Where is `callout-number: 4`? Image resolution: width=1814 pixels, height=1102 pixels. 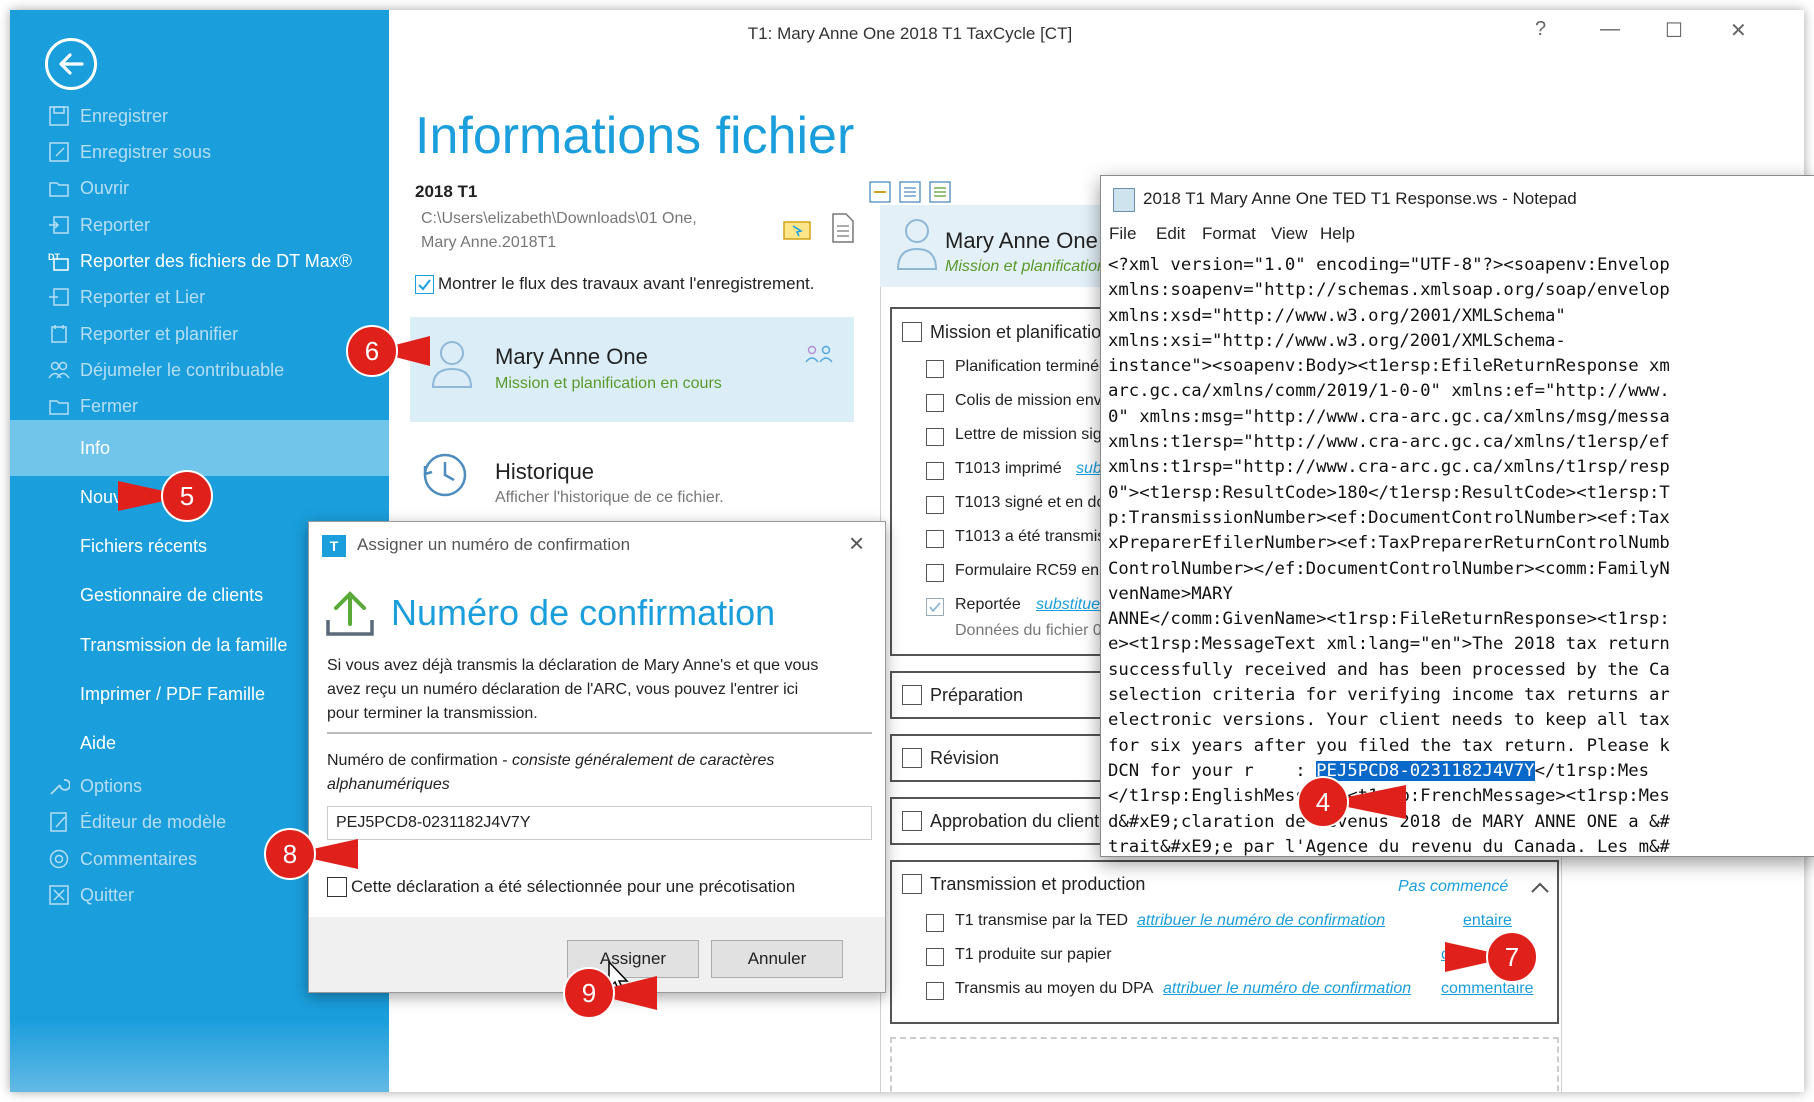 callout-number: 4 is located at coordinates (1323, 802).